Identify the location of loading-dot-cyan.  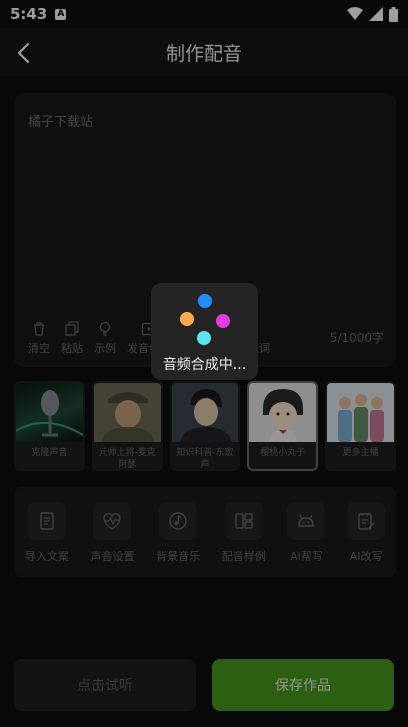
(204, 338).